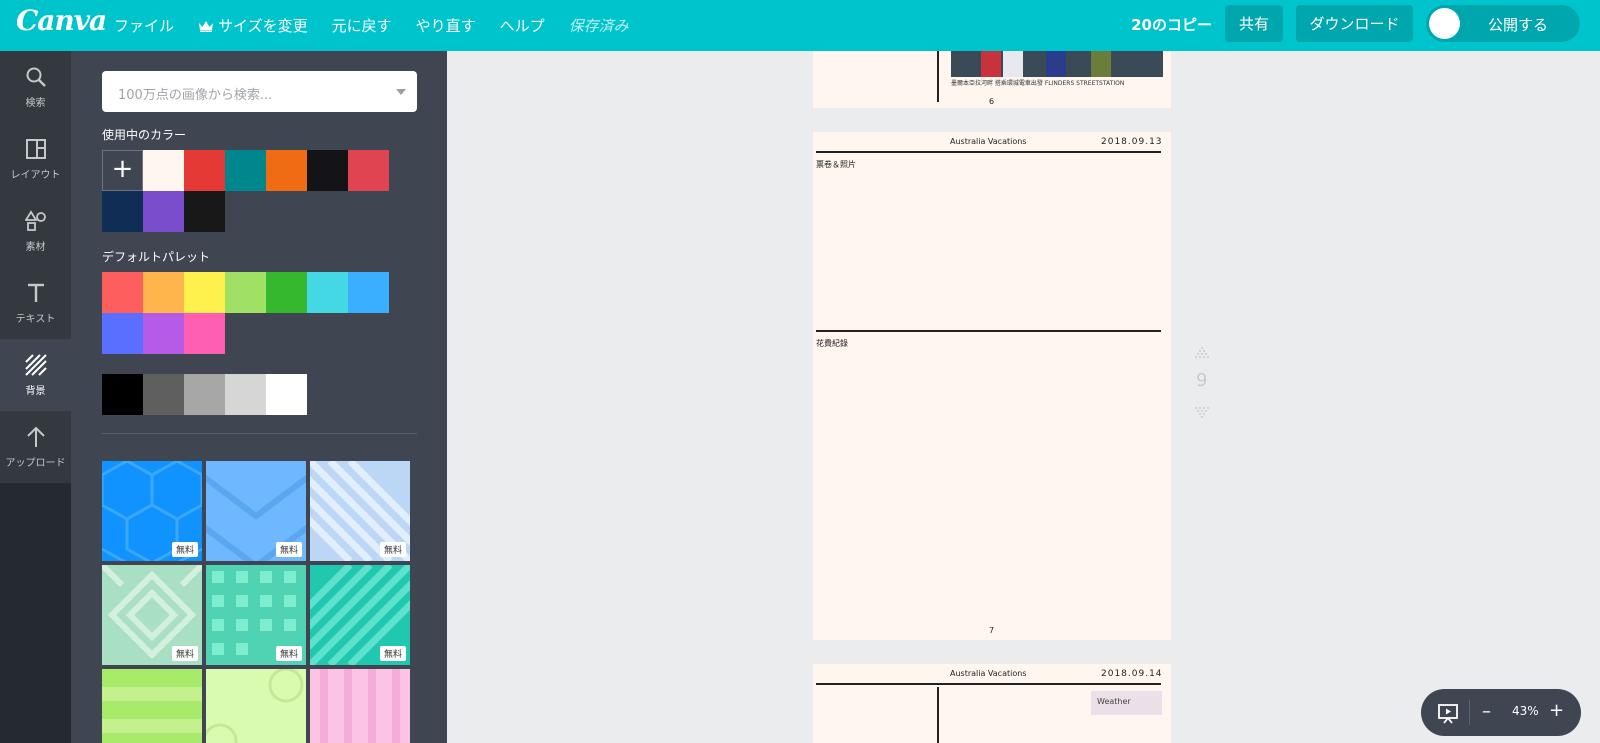  I want to click on rail-upload: アップロード, so click(35, 447).